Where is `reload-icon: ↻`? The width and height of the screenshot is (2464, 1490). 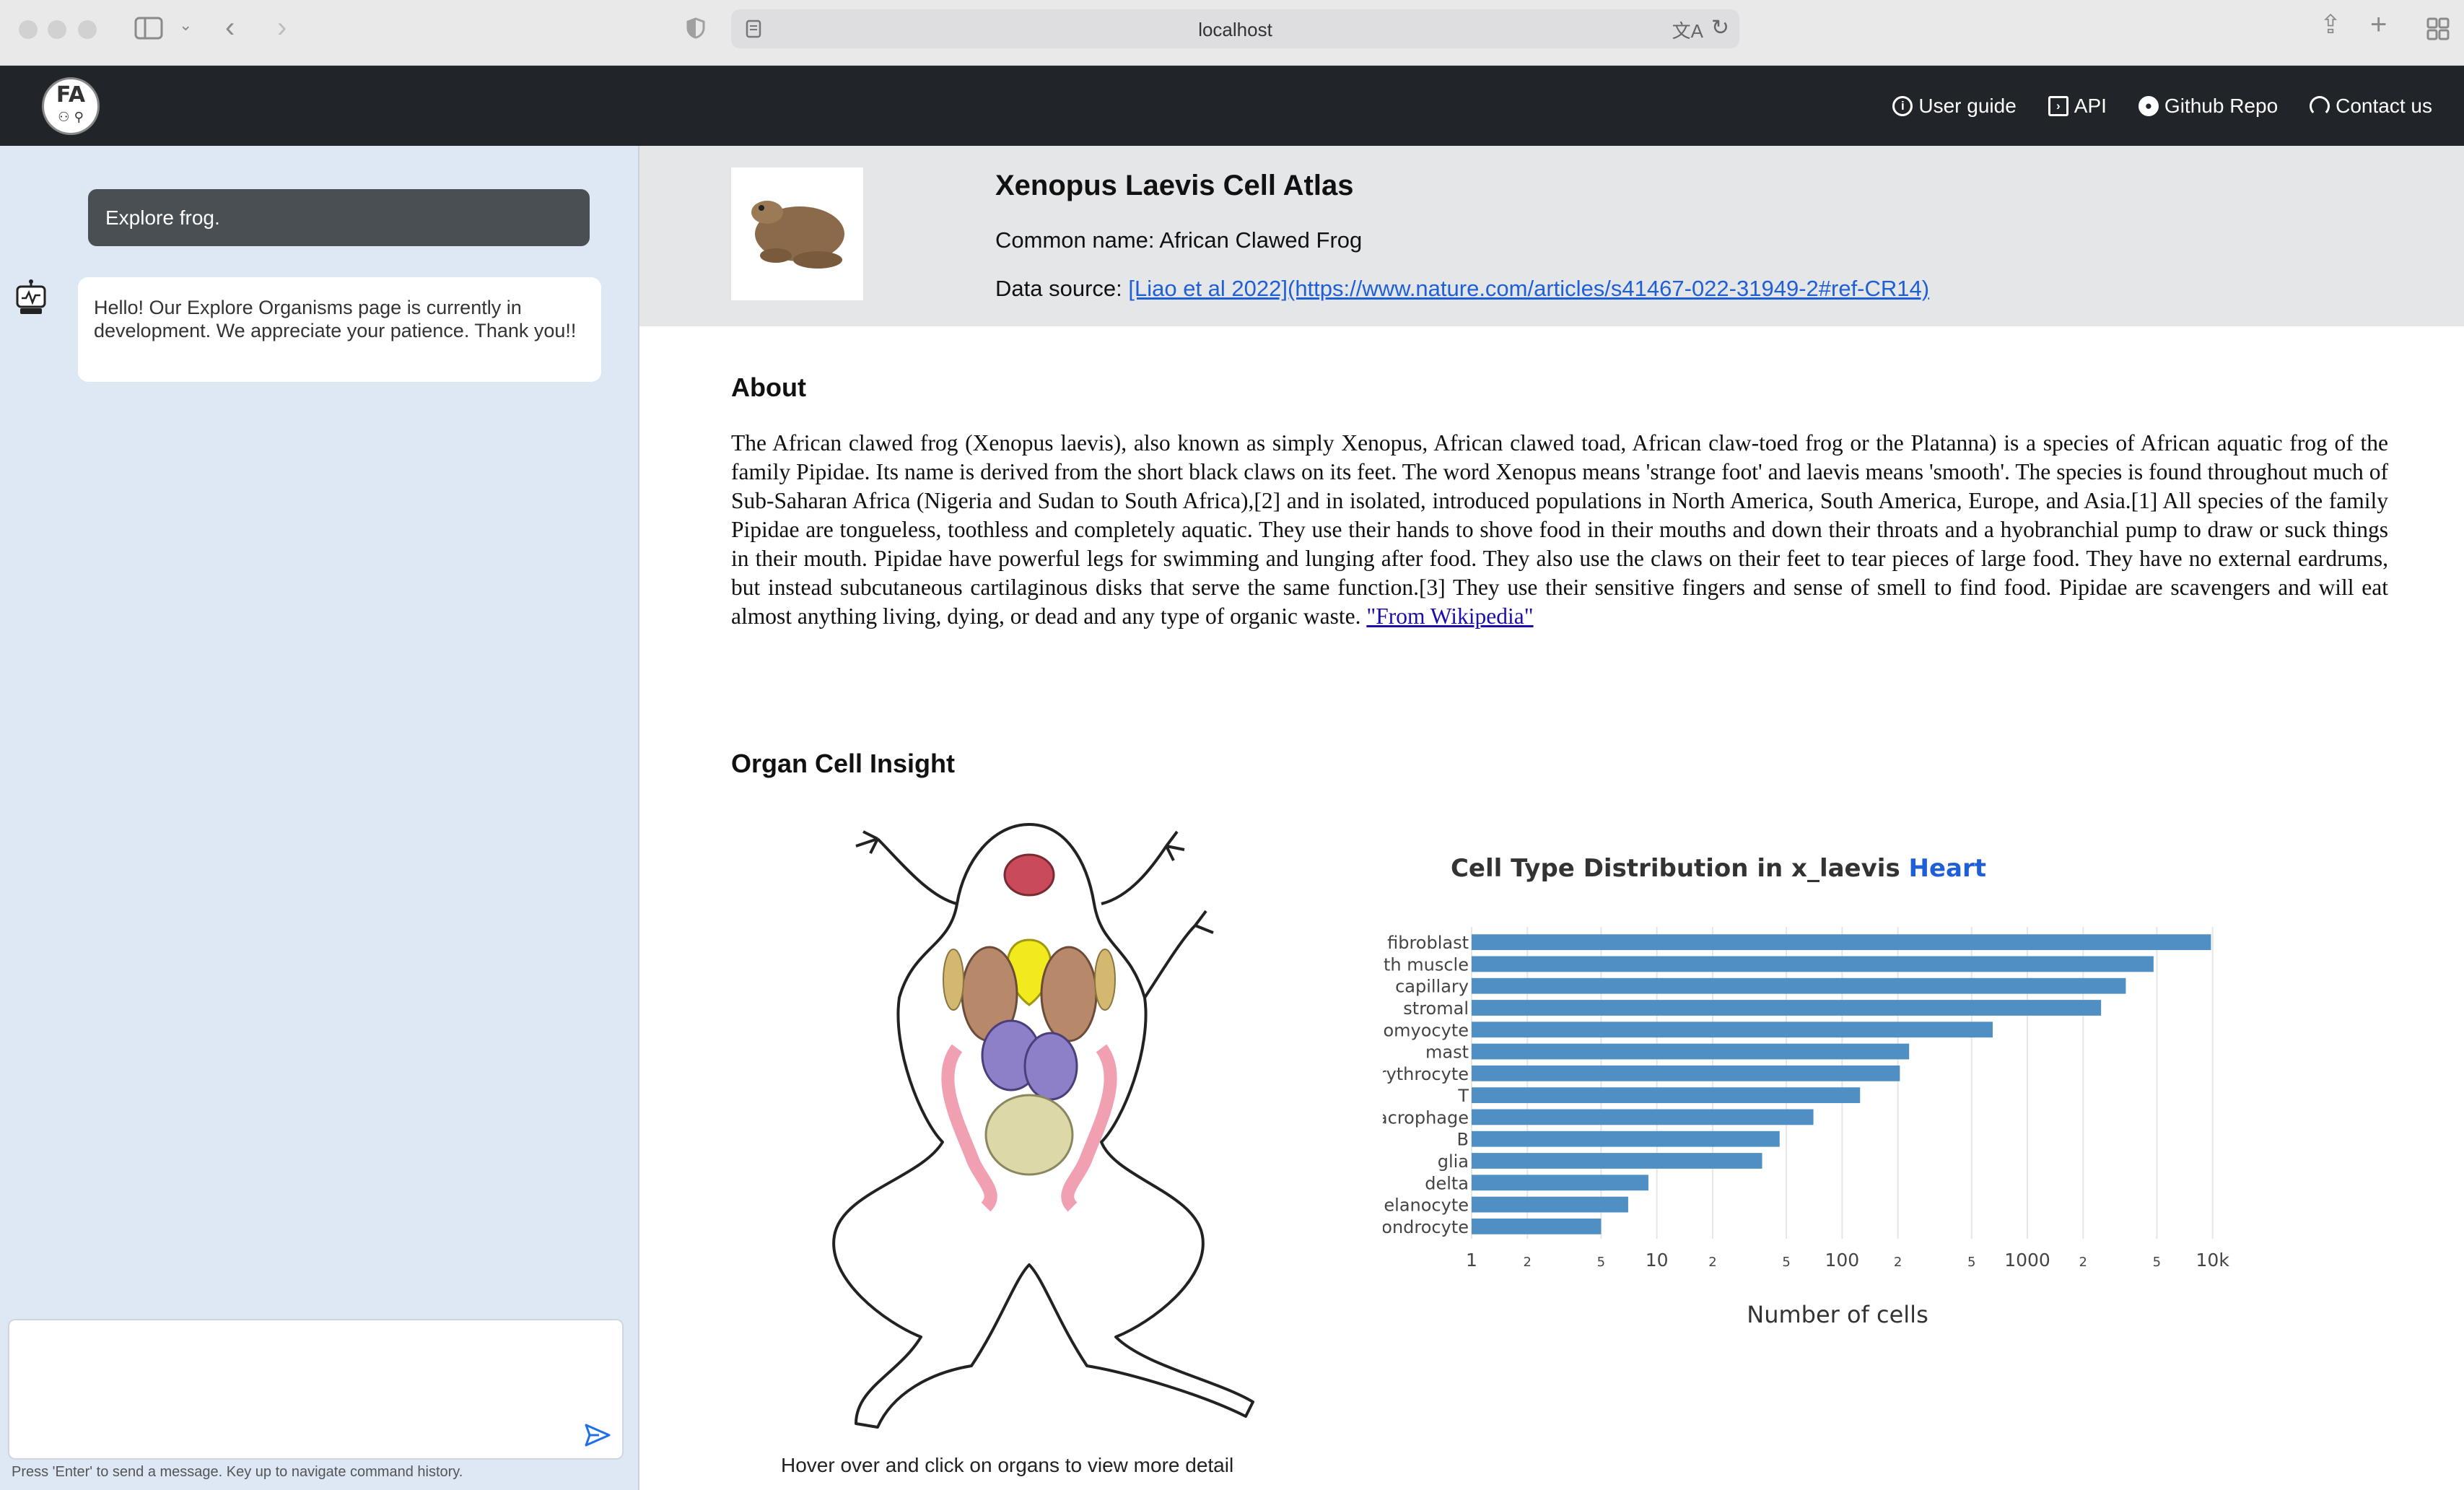
reload-icon: ↻ is located at coordinates (1720, 27).